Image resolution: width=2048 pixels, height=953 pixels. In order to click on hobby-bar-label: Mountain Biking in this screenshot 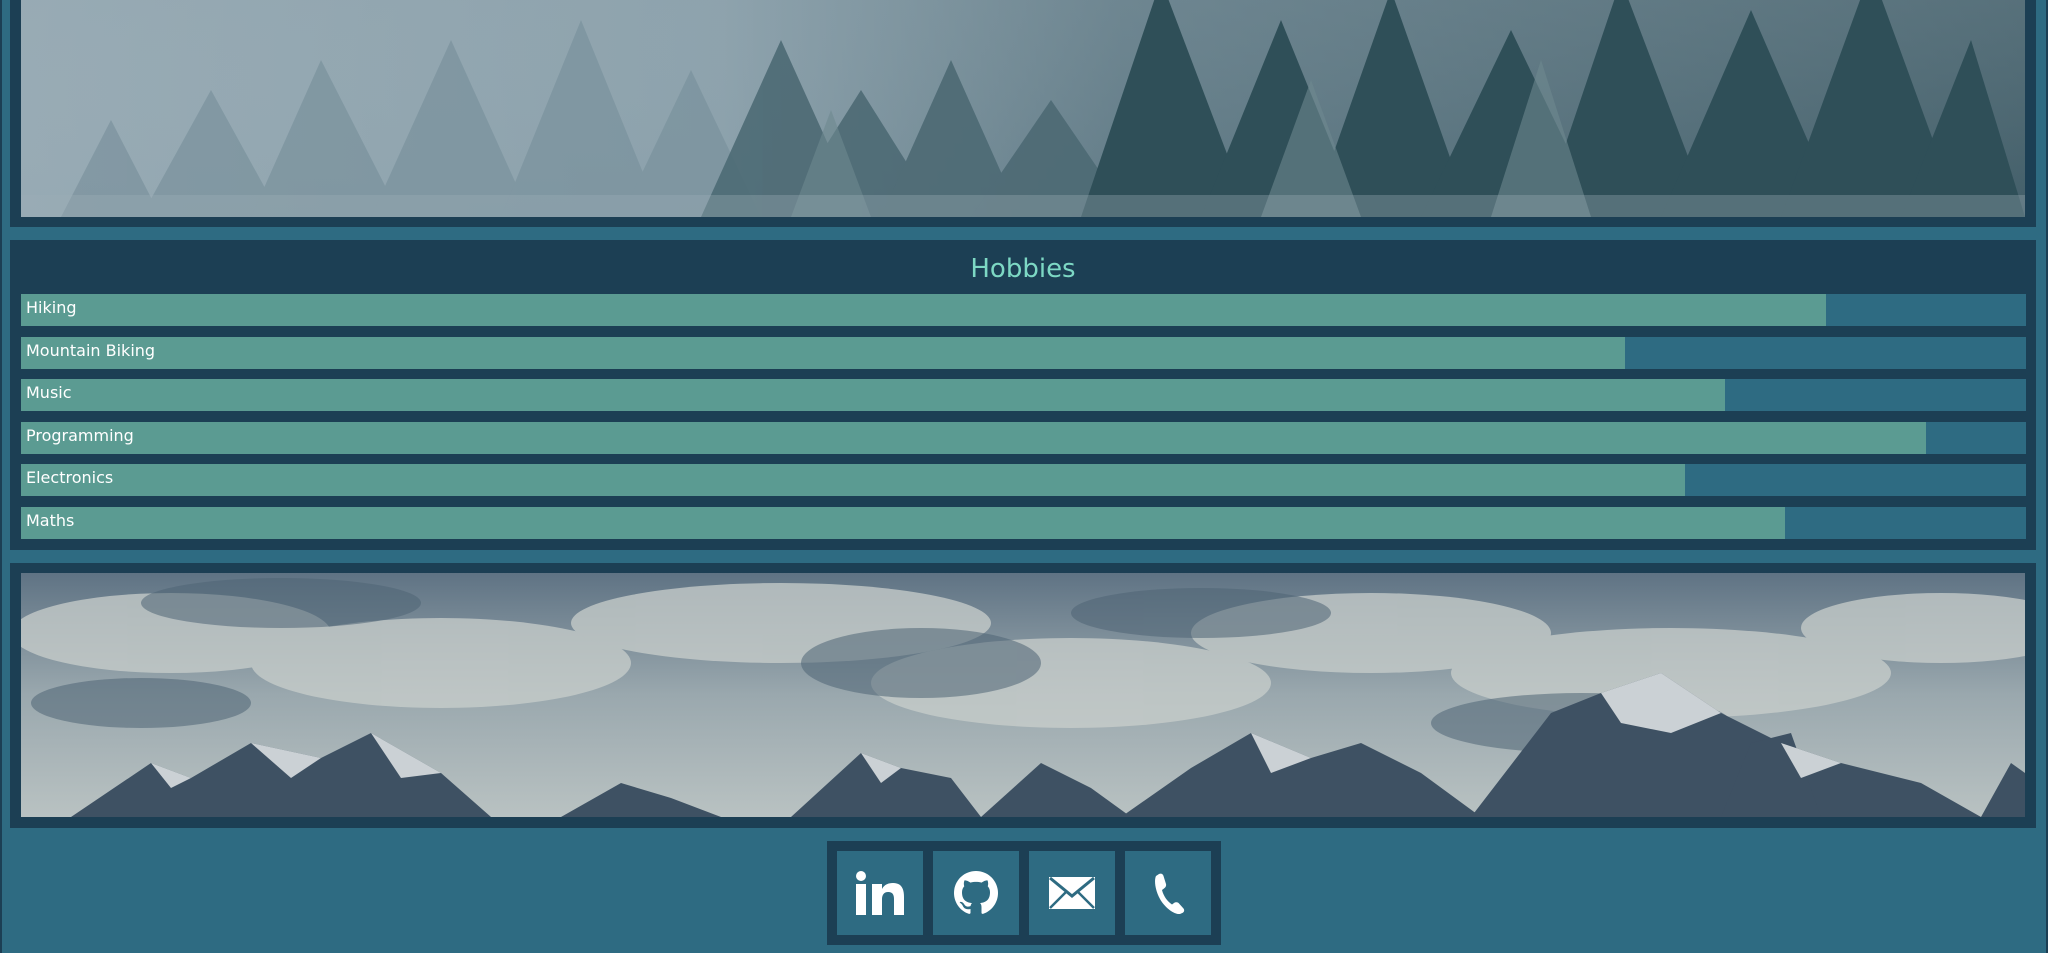, I will do `click(91, 350)`.